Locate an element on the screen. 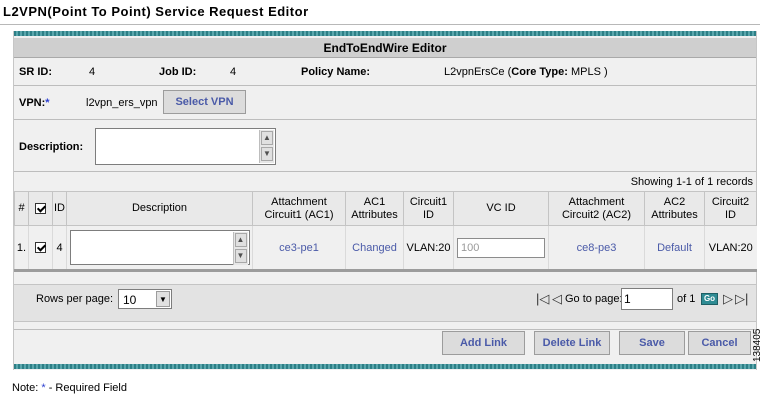  row-description-scrollbar: ▲ ▼ is located at coordinates (240, 248).